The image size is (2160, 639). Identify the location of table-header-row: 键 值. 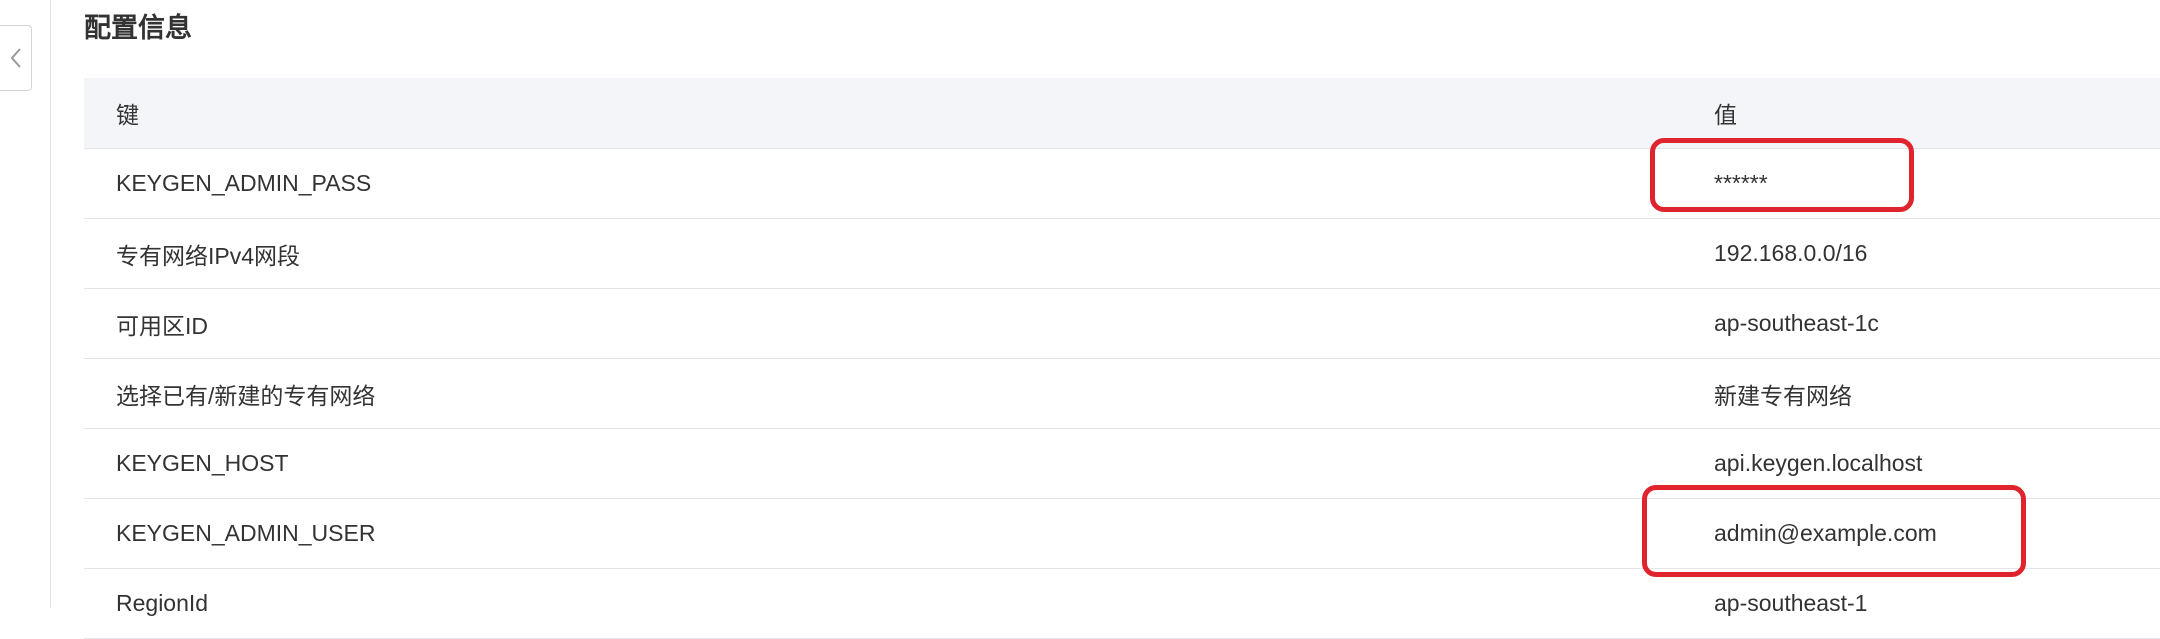
(1122, 113).